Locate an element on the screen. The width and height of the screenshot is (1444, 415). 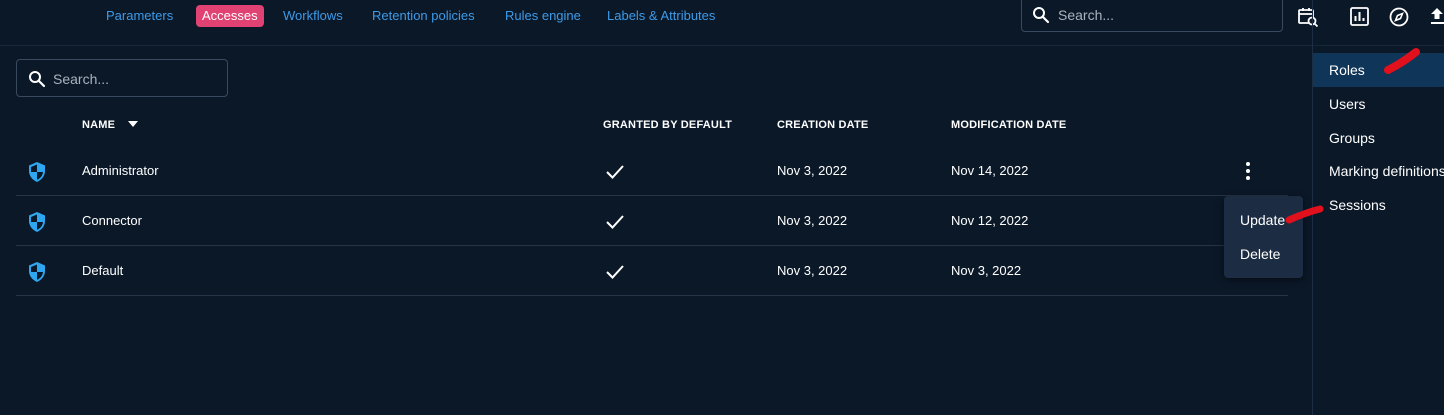
bar-chart-icon is located at coordinates (1360, 17).